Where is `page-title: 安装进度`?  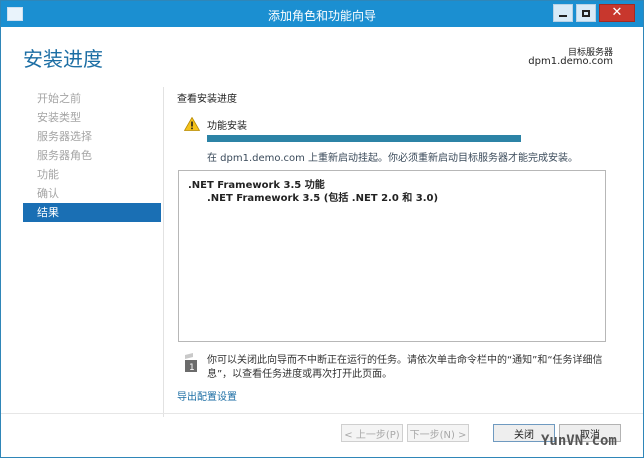
page-title: 安装进度 is located at coordinates (63, 59).